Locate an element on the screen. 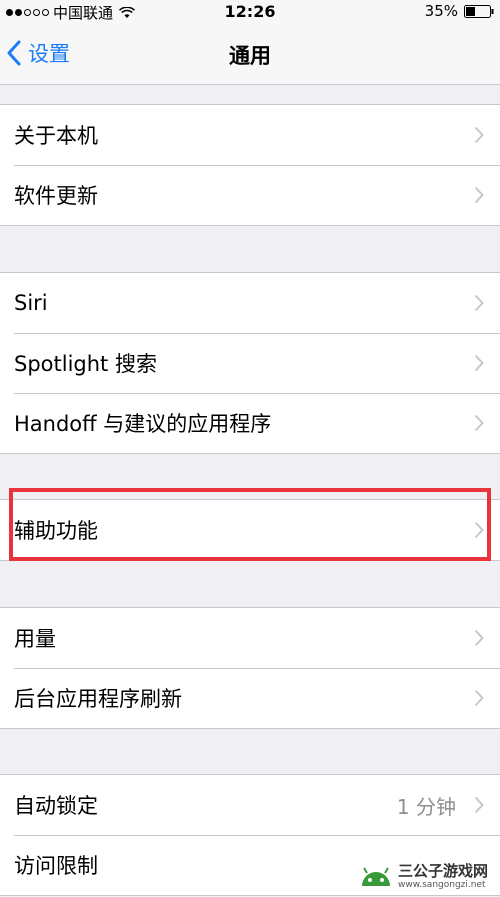  battery-icon is located at coordinates (479, 11).